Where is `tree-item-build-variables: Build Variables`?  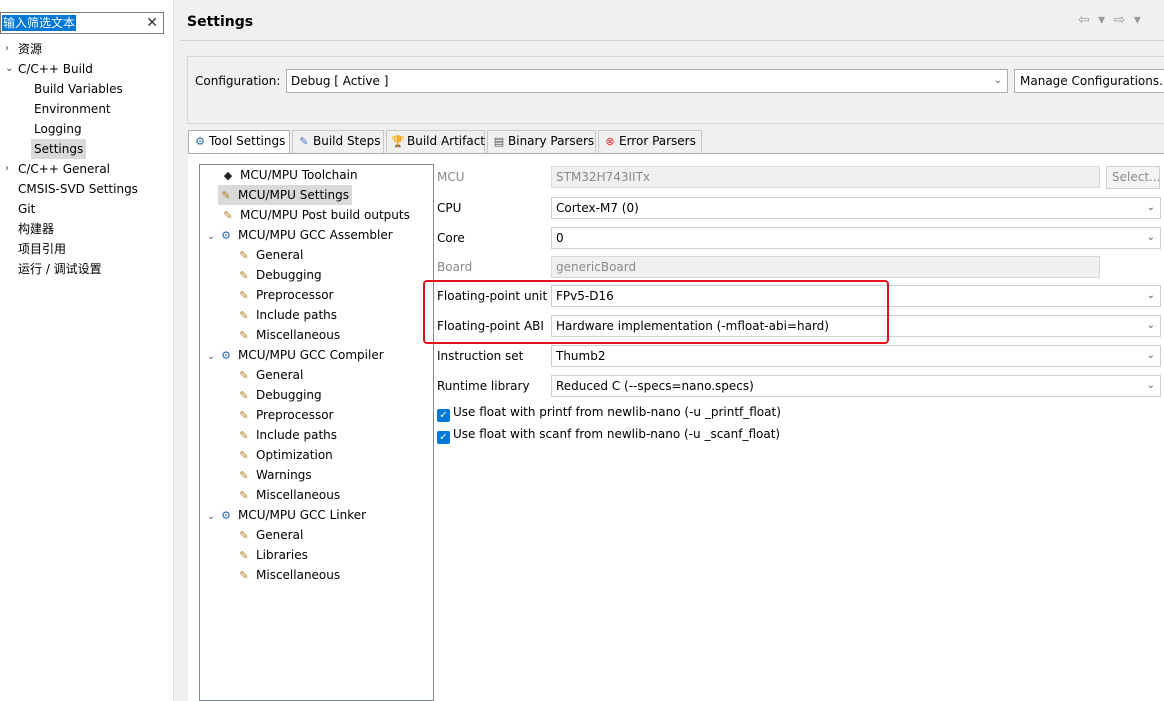
tree-item-build-variables: Build Variables is located at coordinates (78, 89).